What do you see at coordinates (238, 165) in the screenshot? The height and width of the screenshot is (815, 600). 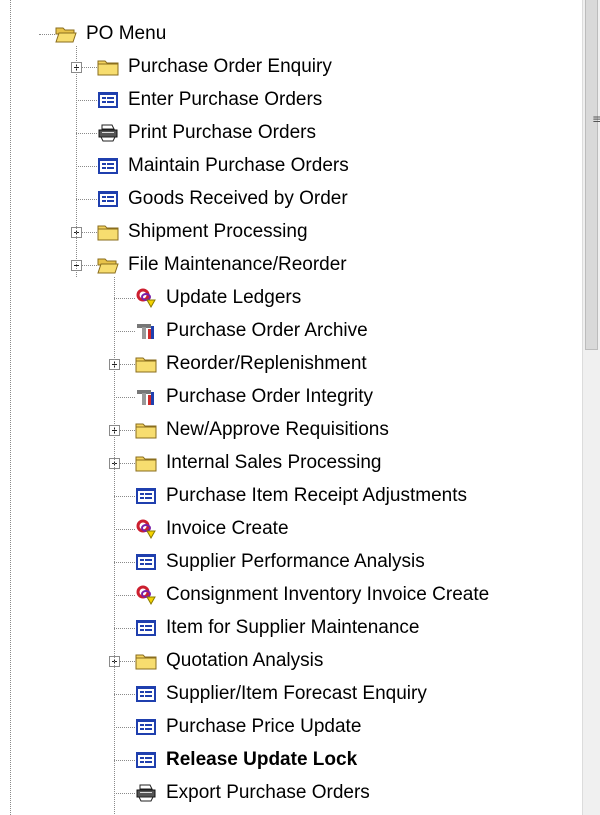 I see `tree-item-label: Maintain Purchase Orders` at bounding box center [238, 165].